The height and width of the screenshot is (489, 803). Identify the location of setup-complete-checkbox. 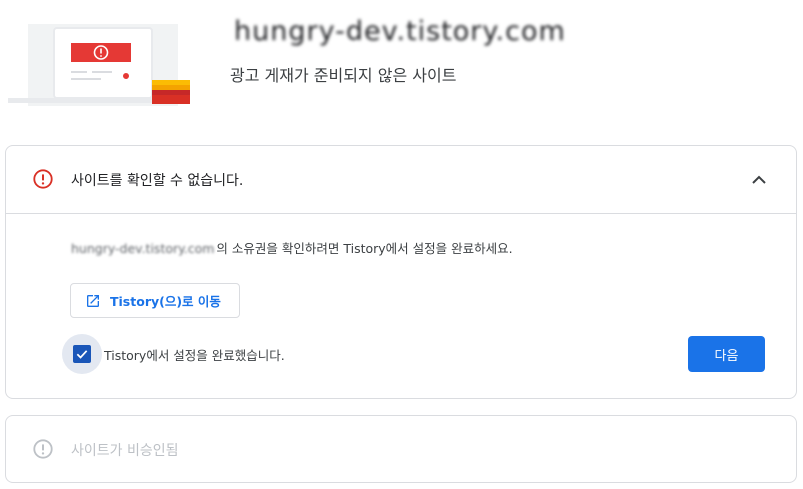
(82, 354).